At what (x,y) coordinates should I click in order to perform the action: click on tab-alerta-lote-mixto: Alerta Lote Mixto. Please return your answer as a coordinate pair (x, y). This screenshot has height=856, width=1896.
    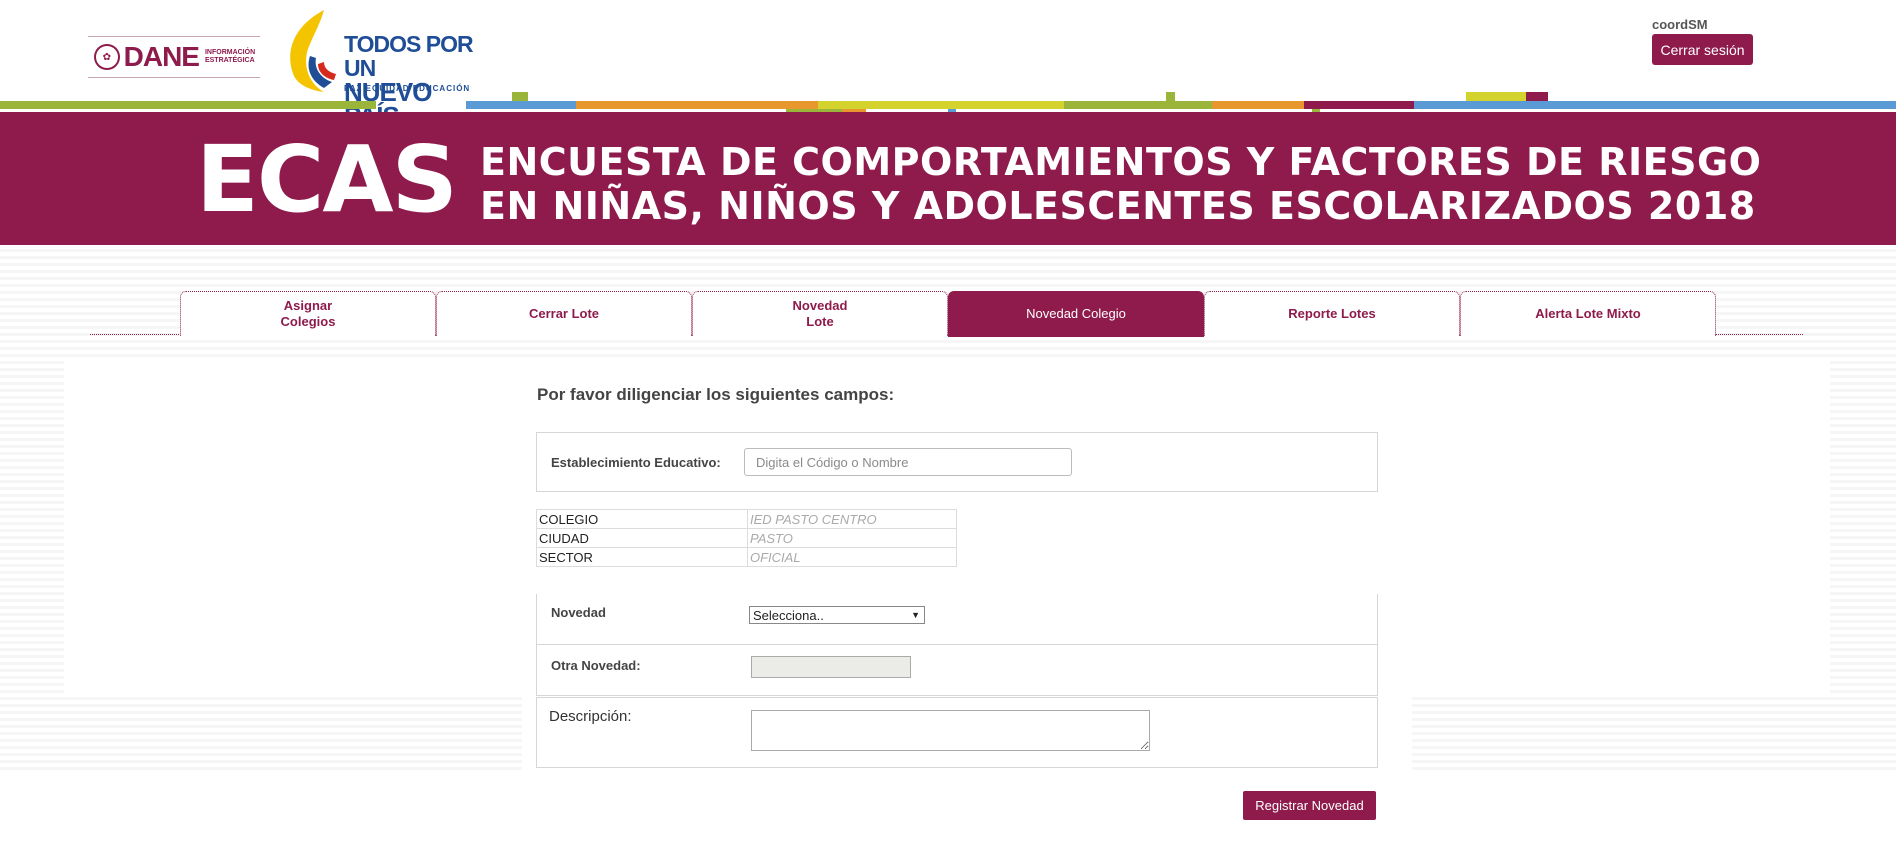
    Looking at the image, I should click on (1588, 313).